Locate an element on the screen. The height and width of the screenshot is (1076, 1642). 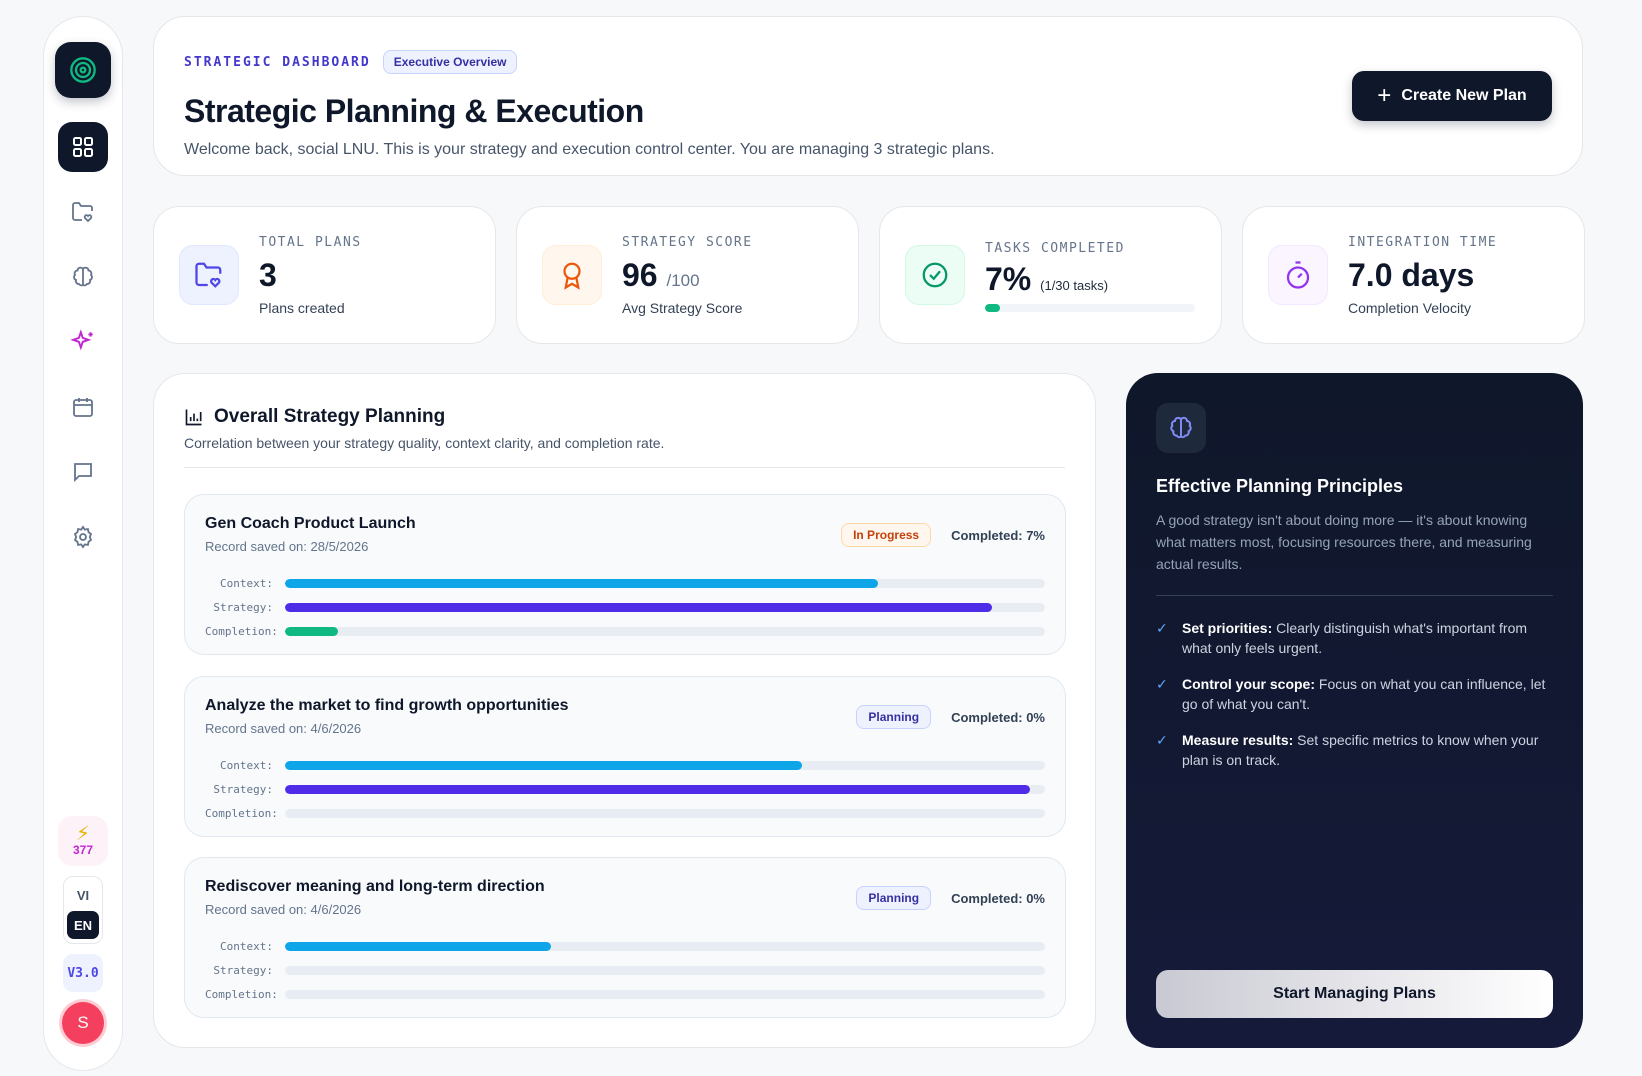
sidebar: ⚡ 377 VI EN V3.0 S is located at coordinates (83, 543).